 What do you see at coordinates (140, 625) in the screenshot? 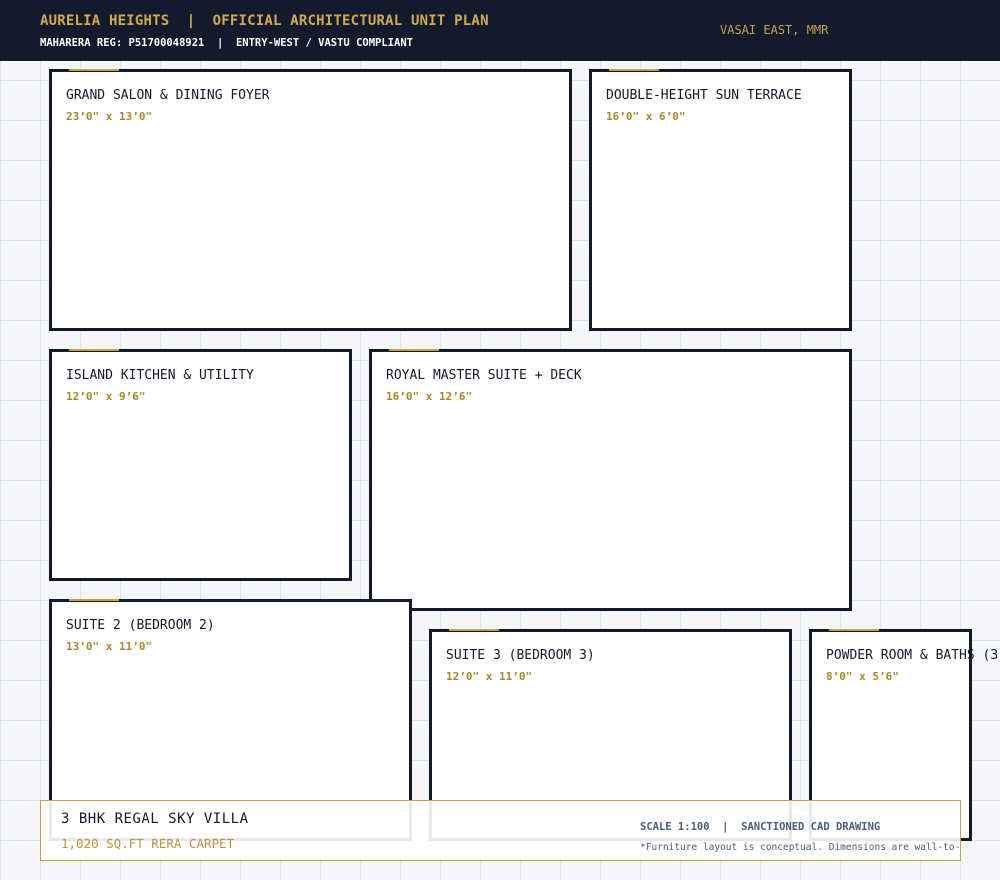
I see `room-name: SUITE 2 (BEDROOM 2)` at bounding box center [140, 625].